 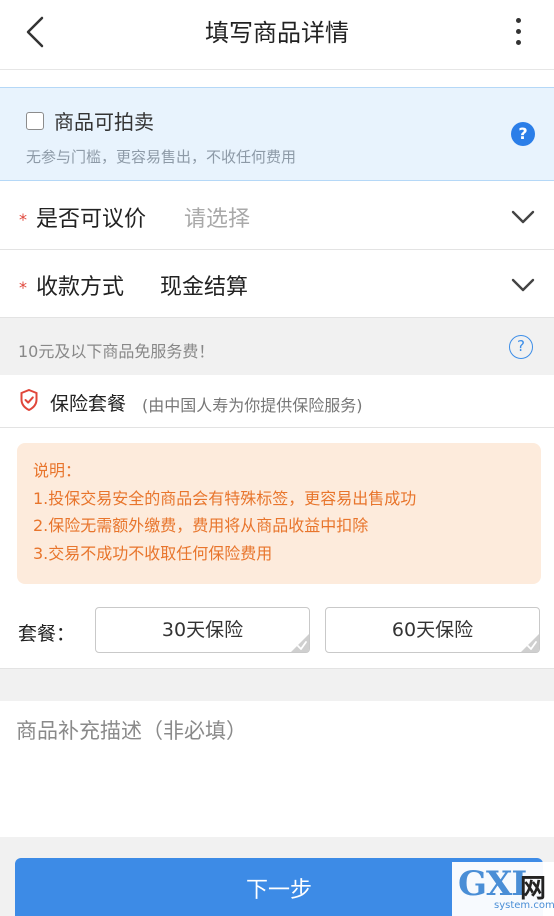 I want to click on page-title: 填写商品详情, so click(x=277, y=33).